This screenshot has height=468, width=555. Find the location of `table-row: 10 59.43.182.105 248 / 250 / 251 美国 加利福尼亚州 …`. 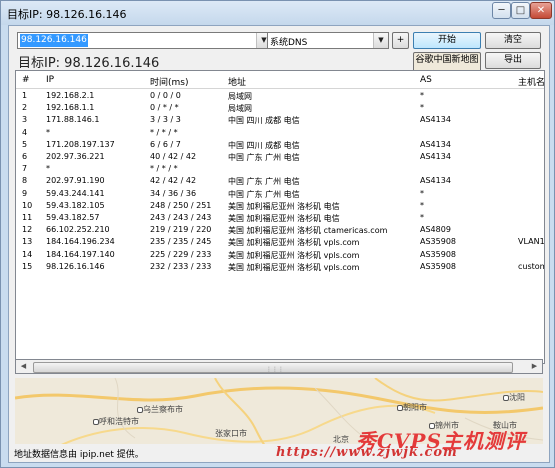

table-row: 10 59.43.182.105 248 / 250 / 251 美国 加利福尼亚州 … is located at coordinates (280, 206).